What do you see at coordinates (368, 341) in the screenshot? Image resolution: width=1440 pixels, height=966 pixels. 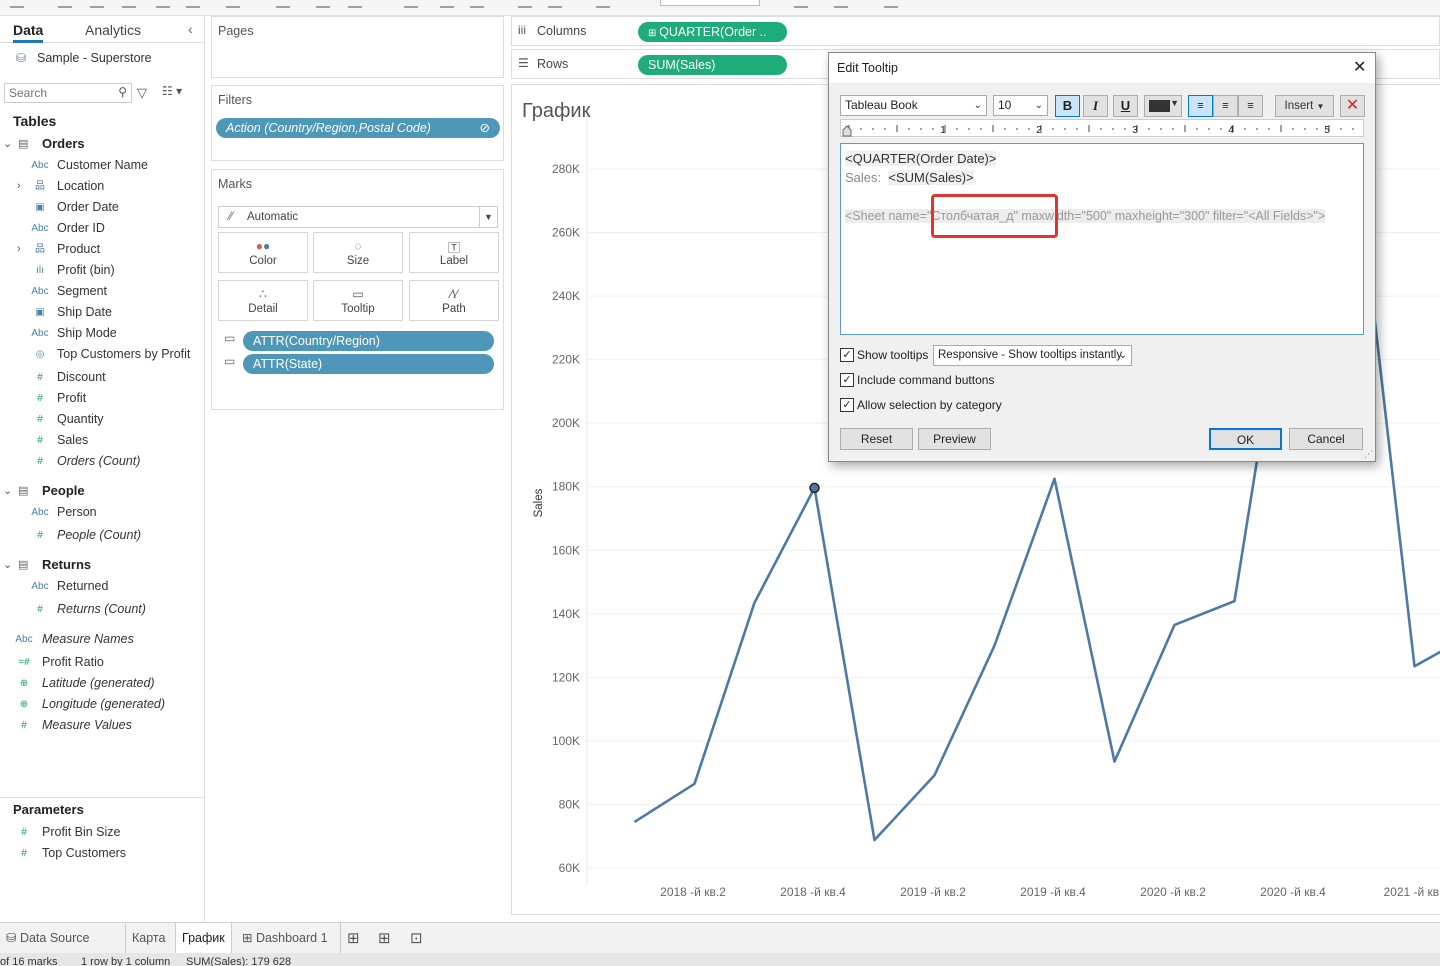 I see `mark-pill-country: ATTR(Country/Region)` at bounding box center [368, 341].